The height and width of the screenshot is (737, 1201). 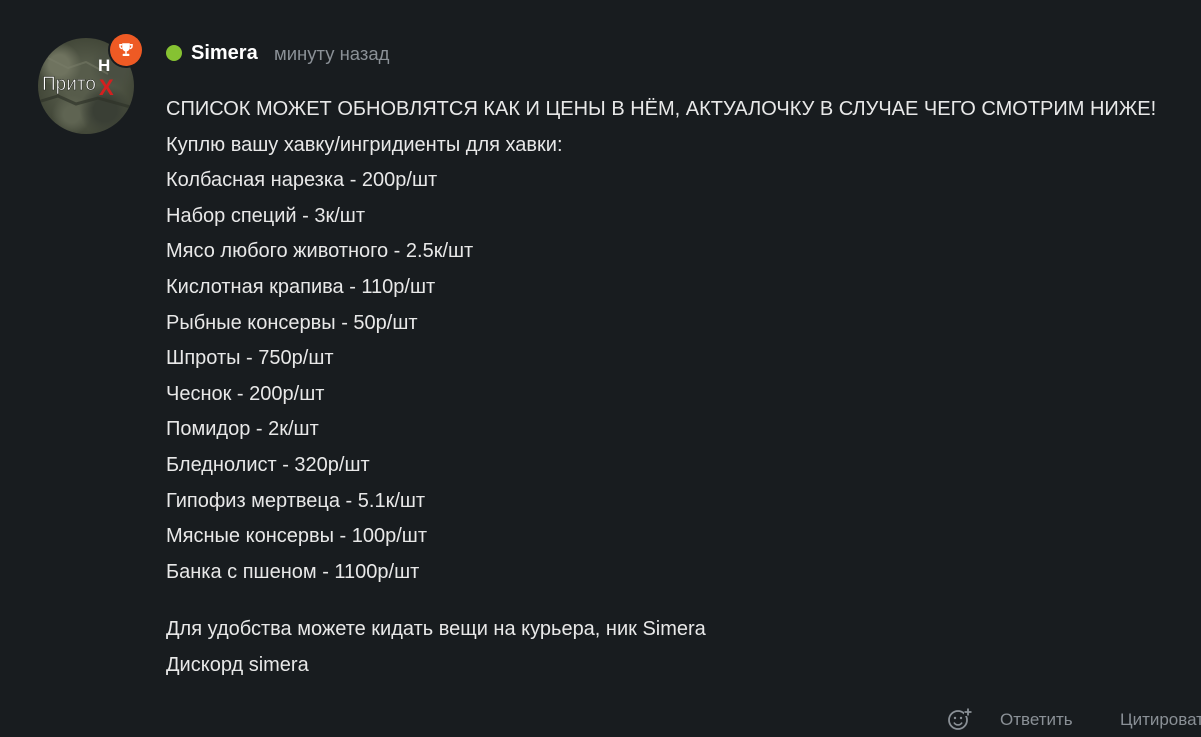 I want to click on add-reaction-icon, so click(x=960, y=719).